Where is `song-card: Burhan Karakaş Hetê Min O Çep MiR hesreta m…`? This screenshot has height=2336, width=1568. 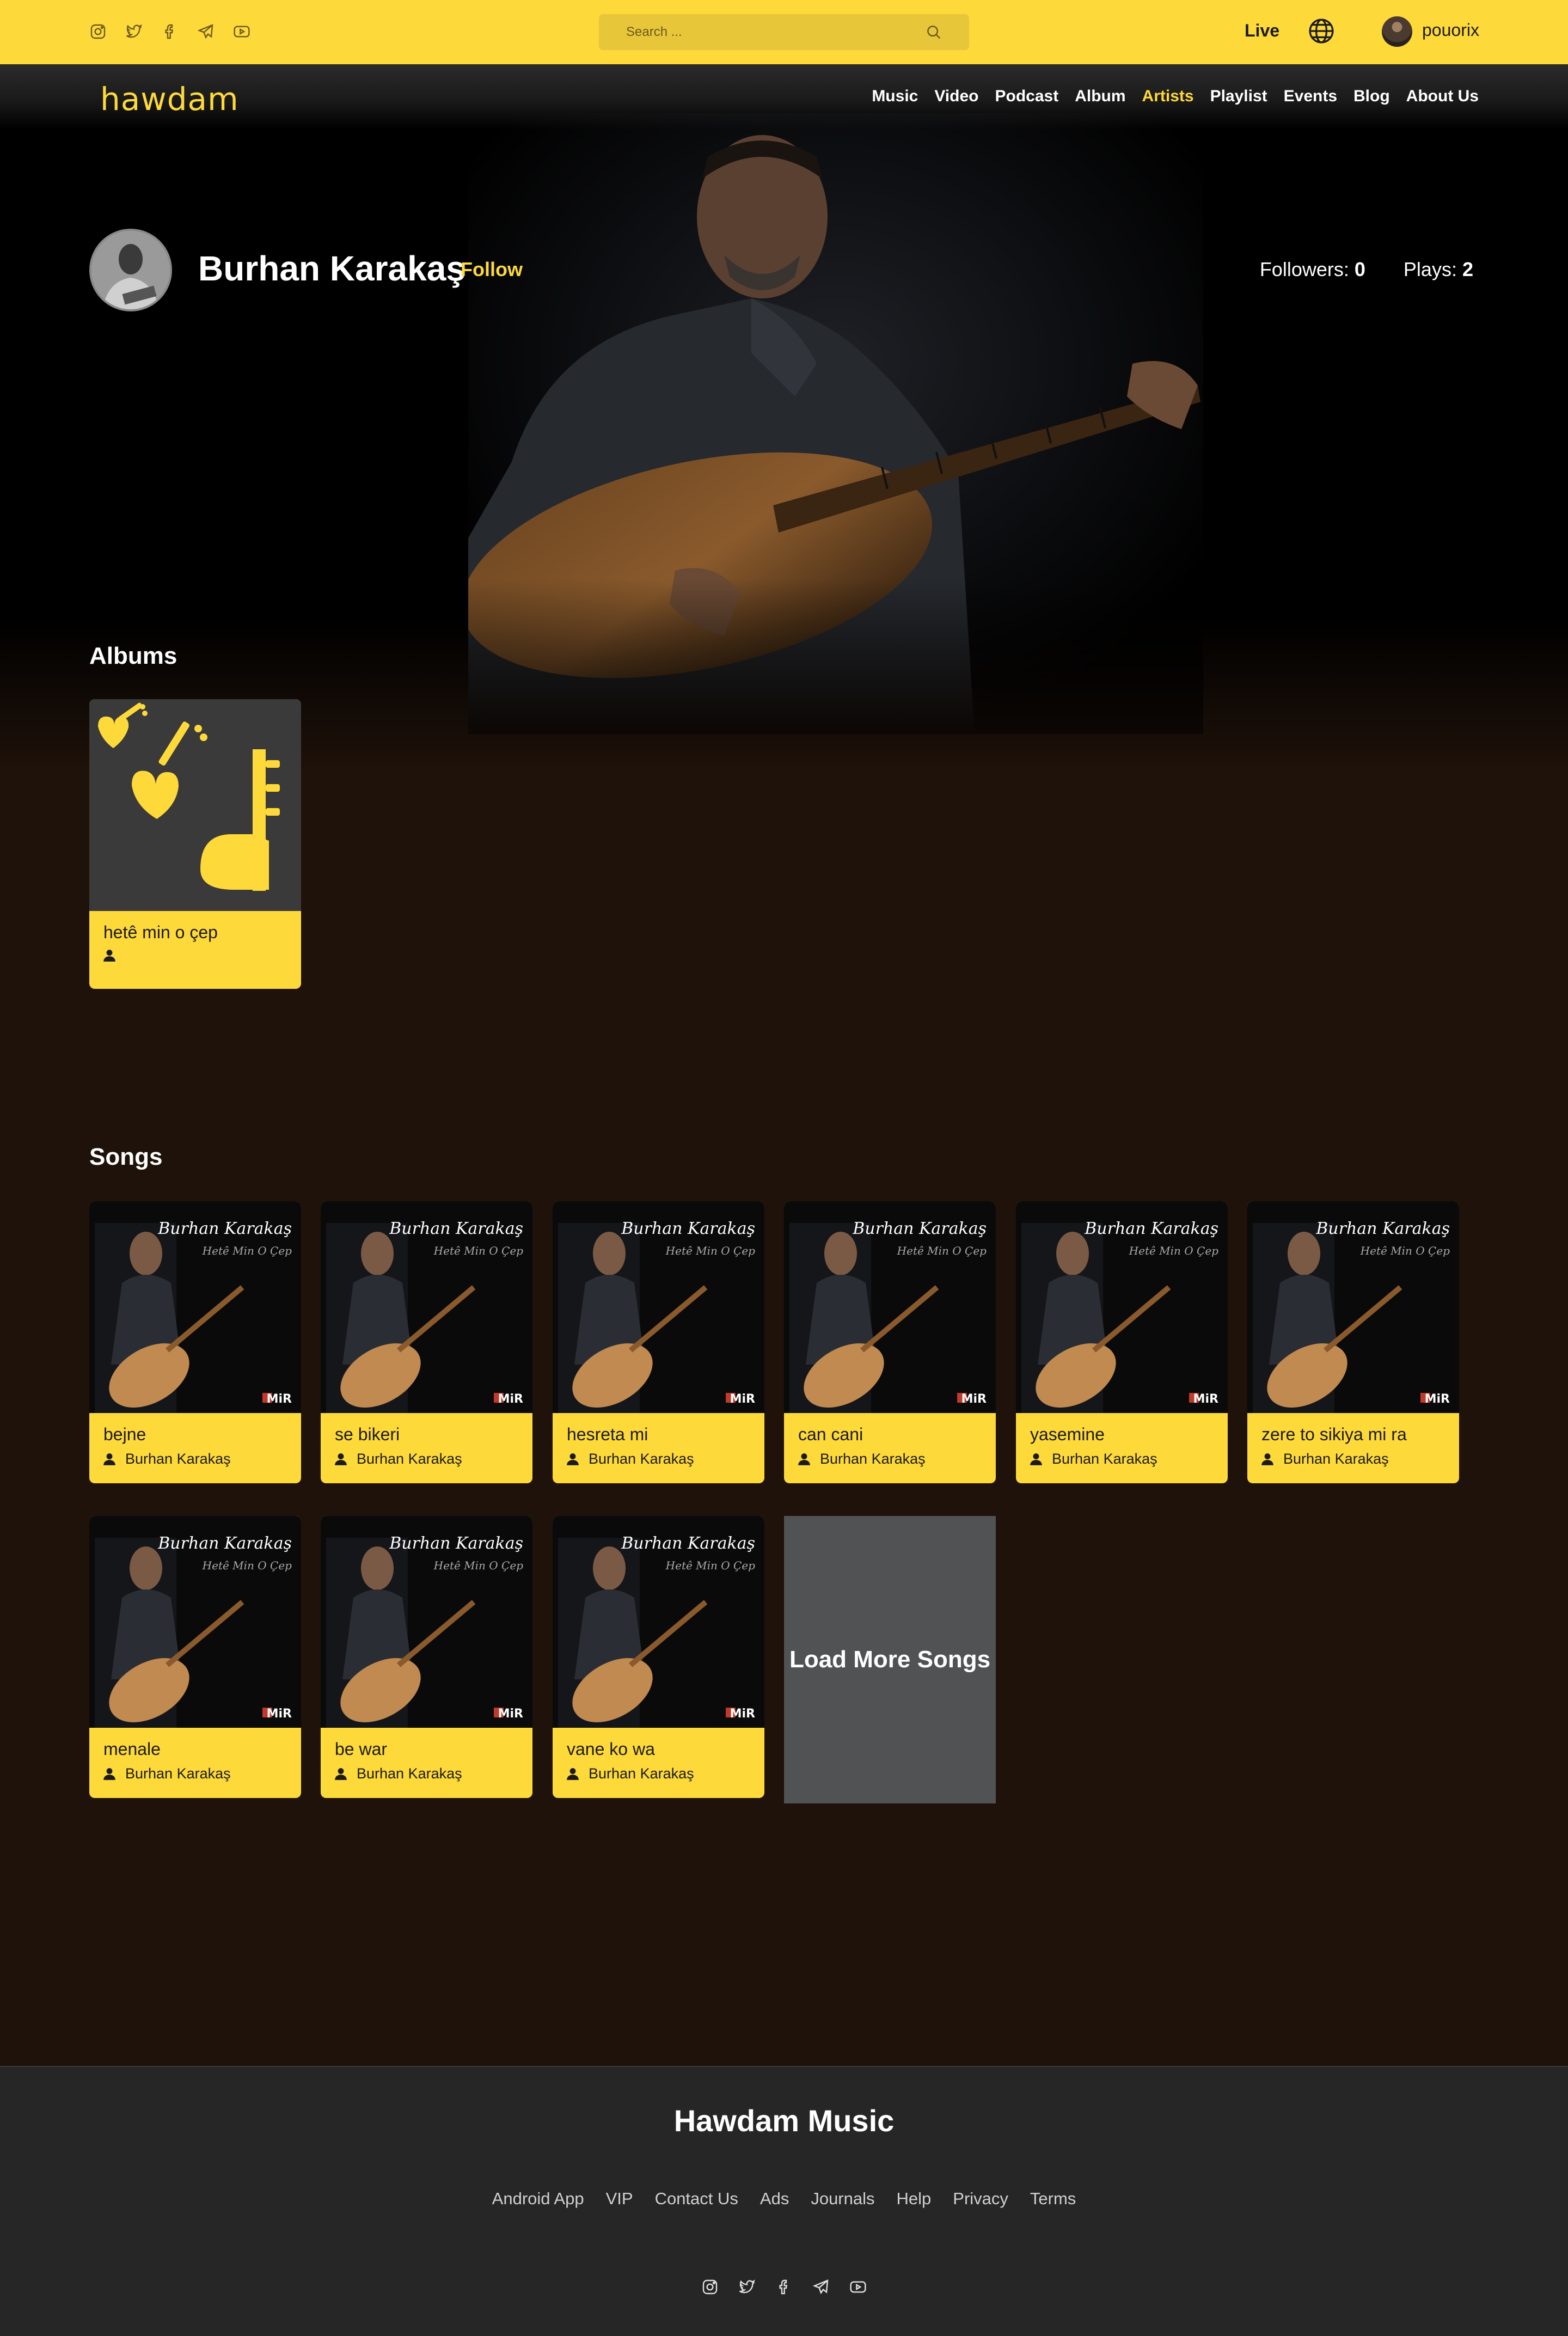 song-card: Burhan Karakaş Hetê Min O Çep MiR hesreta m… is located at coordinates (658, 1342).